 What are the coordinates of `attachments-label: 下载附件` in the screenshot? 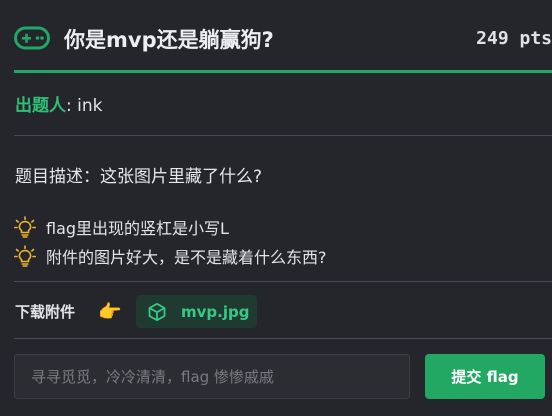 It's located at (45, 312).